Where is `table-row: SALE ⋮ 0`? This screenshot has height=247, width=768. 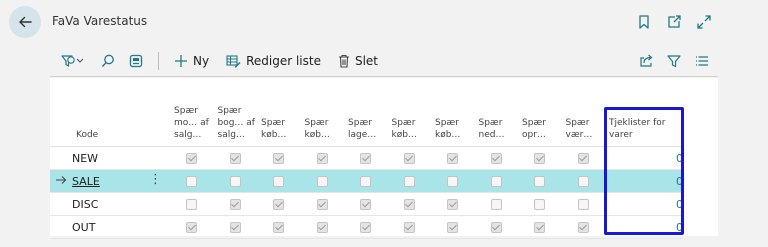
table-row: SALE ⋮ 0 is located at coordinates (366, 181).